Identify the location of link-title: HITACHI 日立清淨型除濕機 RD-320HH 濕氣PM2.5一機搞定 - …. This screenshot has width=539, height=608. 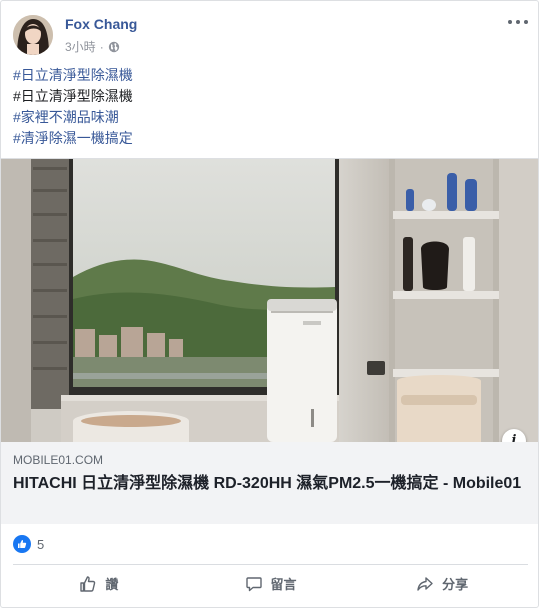
(270, 484).